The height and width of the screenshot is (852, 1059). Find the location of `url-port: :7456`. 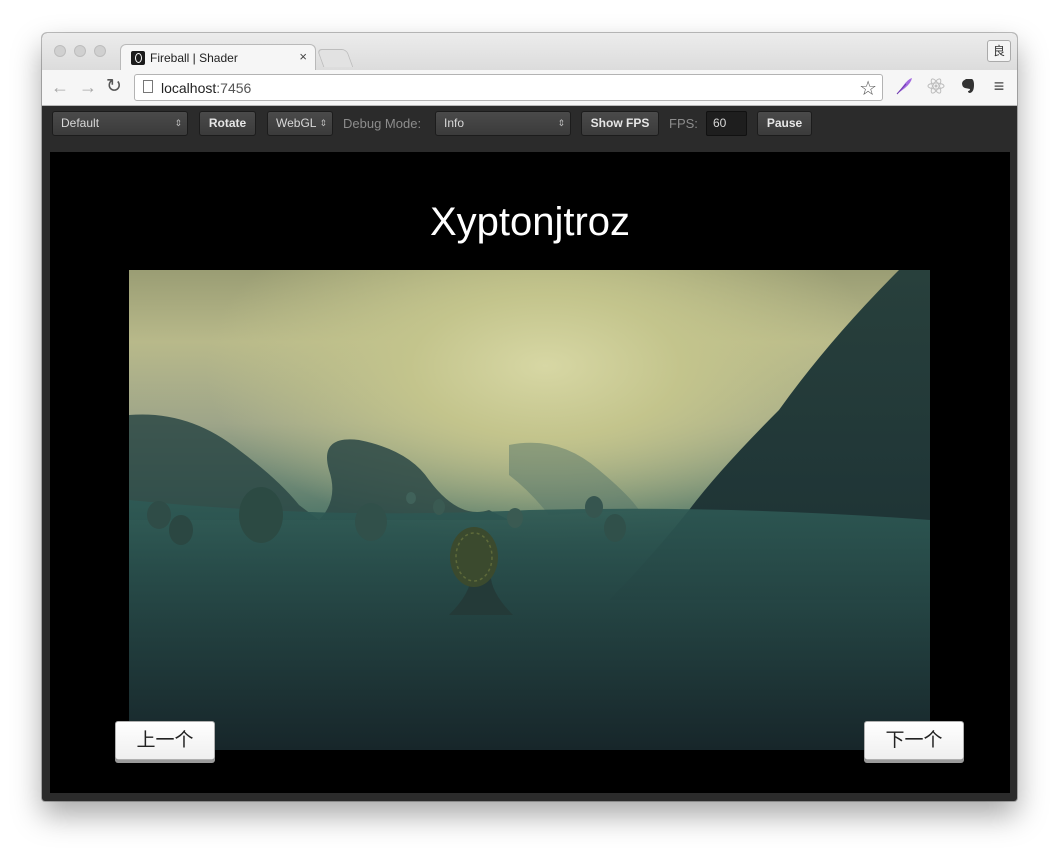

url-port: :7456 is located at coordinates (234, 88).